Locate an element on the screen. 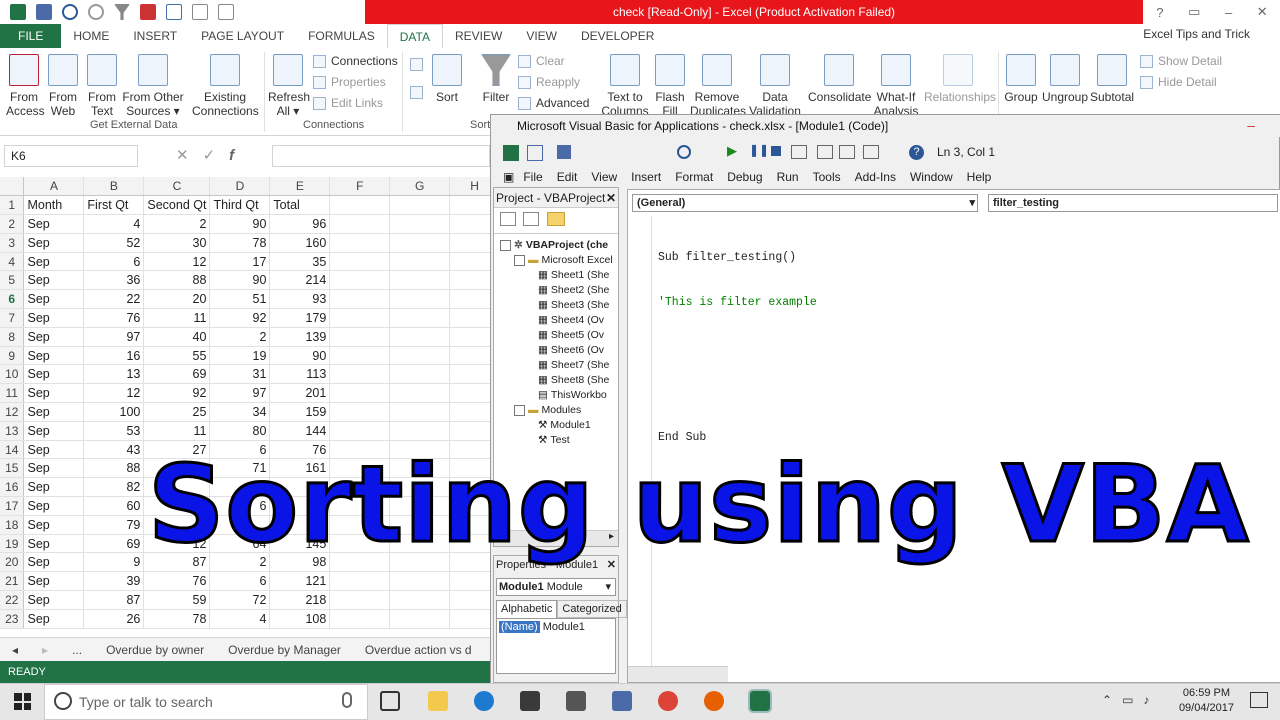  sort-az-button is located at coordinates (416, 64).